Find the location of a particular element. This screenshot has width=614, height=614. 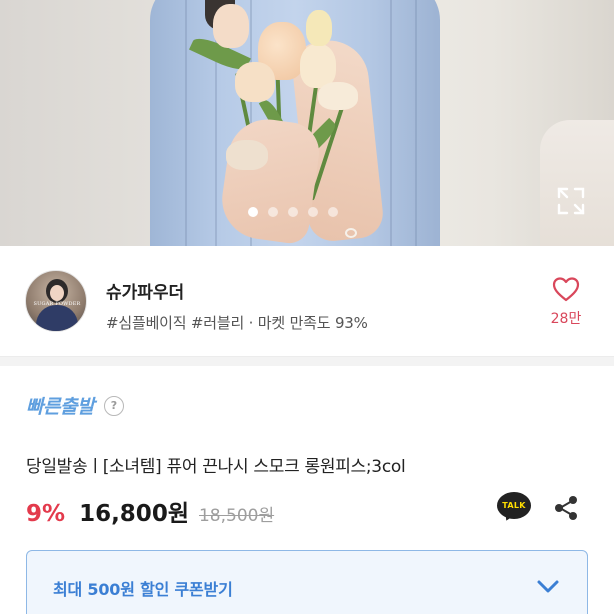

fast-shipping-row: 빠른출발 ? is located at coordinates (75, 405).